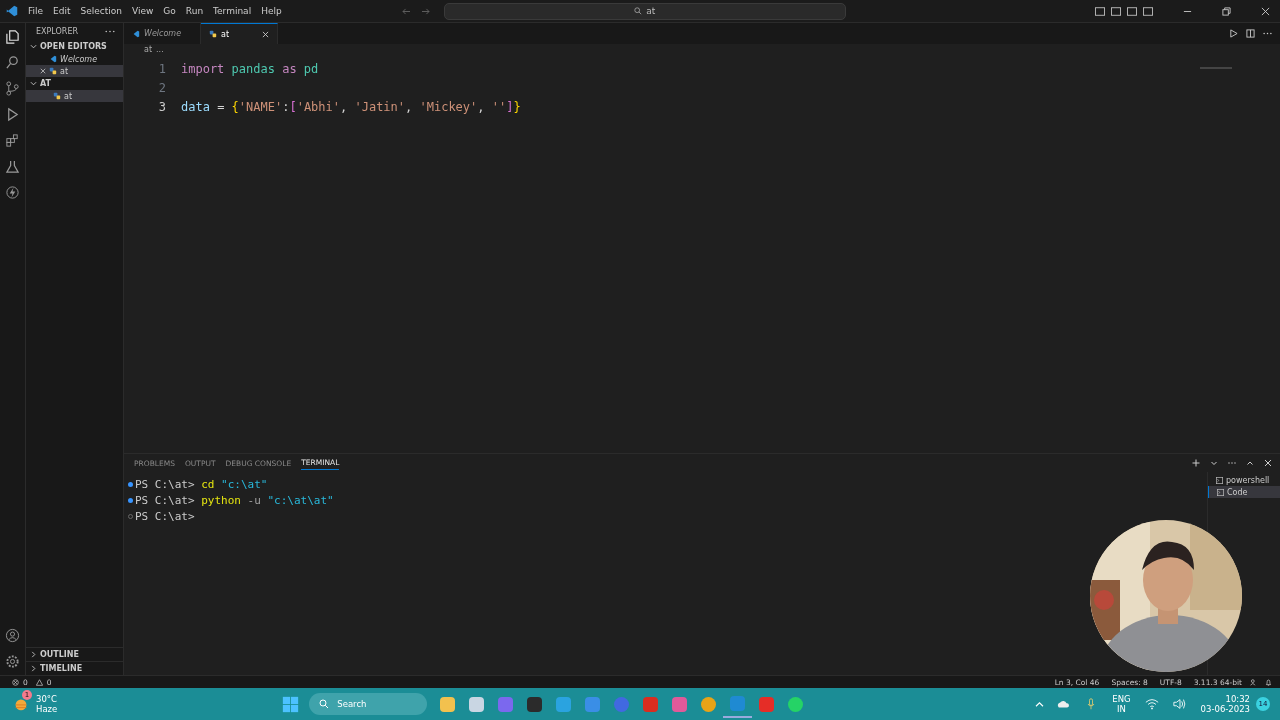 The image size is (1280, 720). What do you see at coordinates (1063, 704) in the screenshot?
I see `cloud-icon` at bounding box center [1063, 704].